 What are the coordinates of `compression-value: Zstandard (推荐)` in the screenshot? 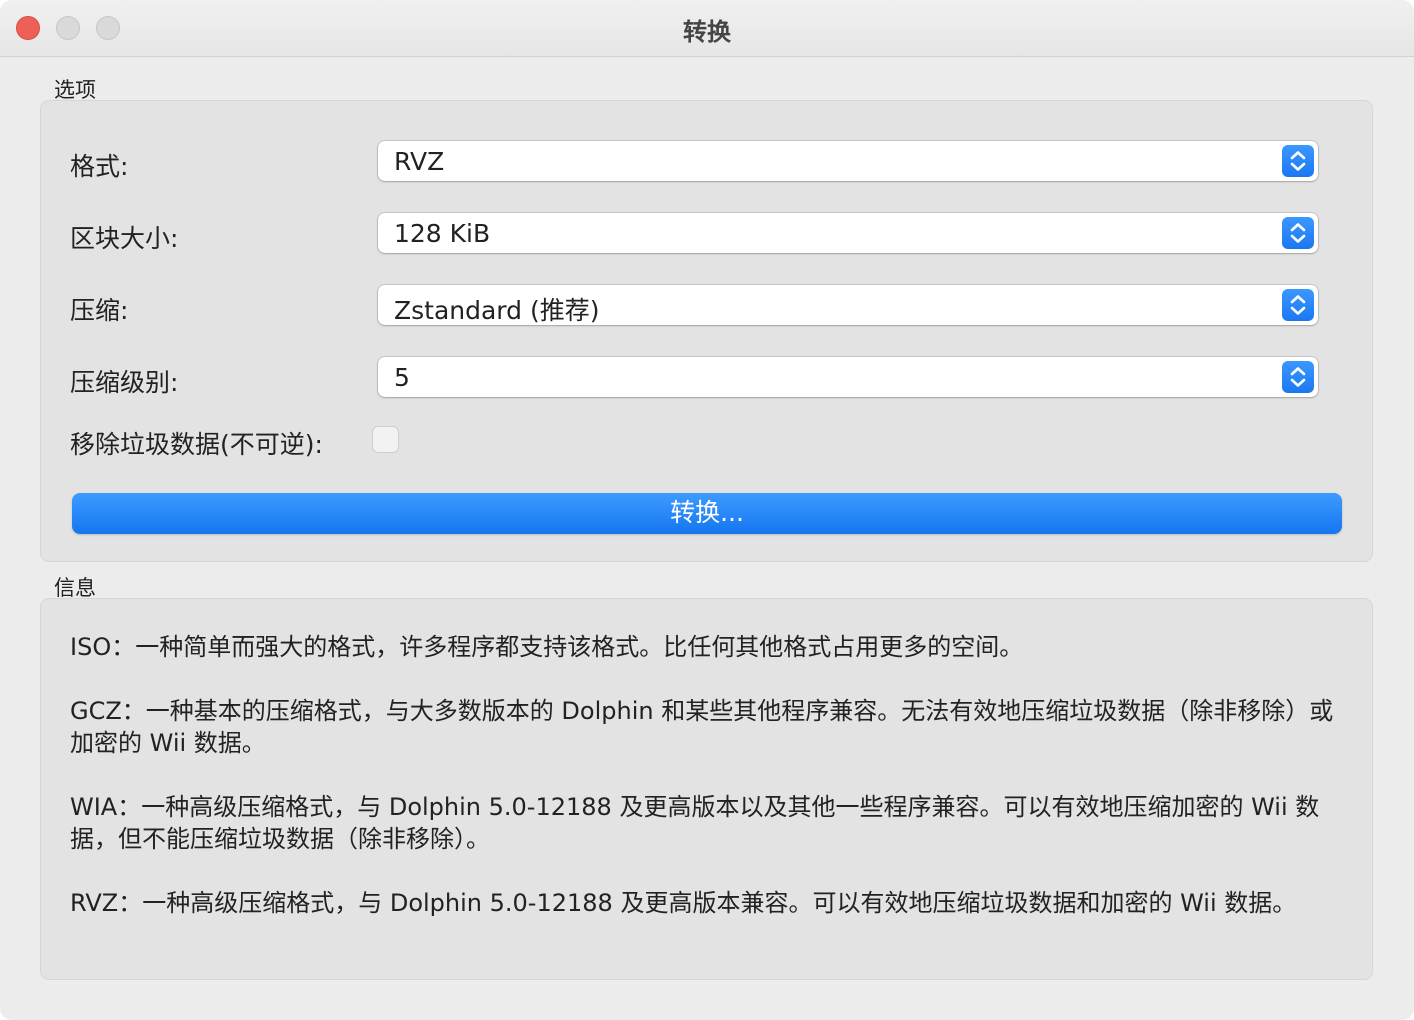 It's located at (497, 310).